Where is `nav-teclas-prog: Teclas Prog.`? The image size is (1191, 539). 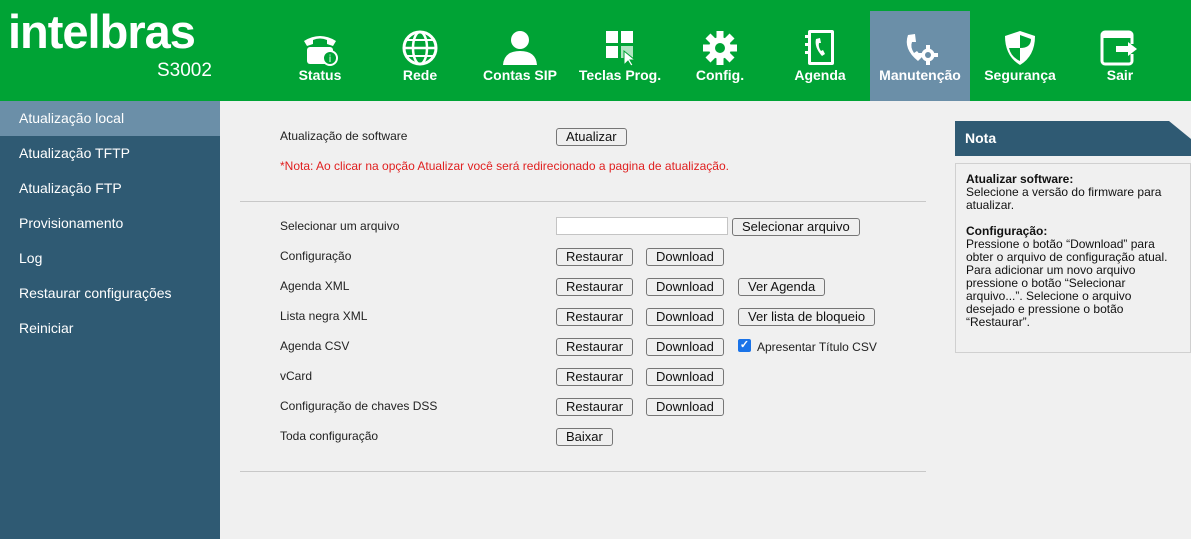
nav-teclas-prog: Teclas Prog. is located at coordinates (620, 56).